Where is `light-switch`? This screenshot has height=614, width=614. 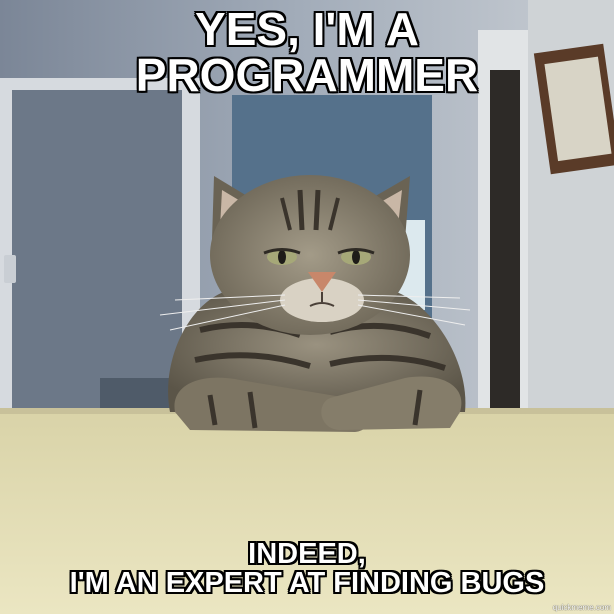 light-switch is located at coordinates (10, 269).